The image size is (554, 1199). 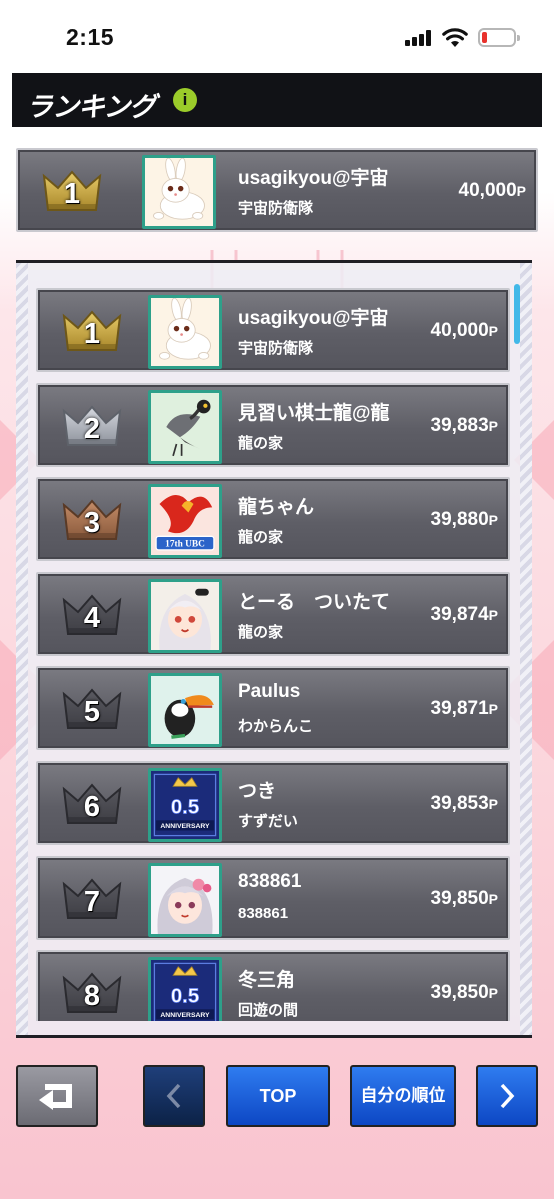 What do you see at coordinates (273, 425) in the screenshot?
I see `ranking-row: 2 見習い棋士龍@龍 龍の家 39,883P` at bounding box center [273, 425].